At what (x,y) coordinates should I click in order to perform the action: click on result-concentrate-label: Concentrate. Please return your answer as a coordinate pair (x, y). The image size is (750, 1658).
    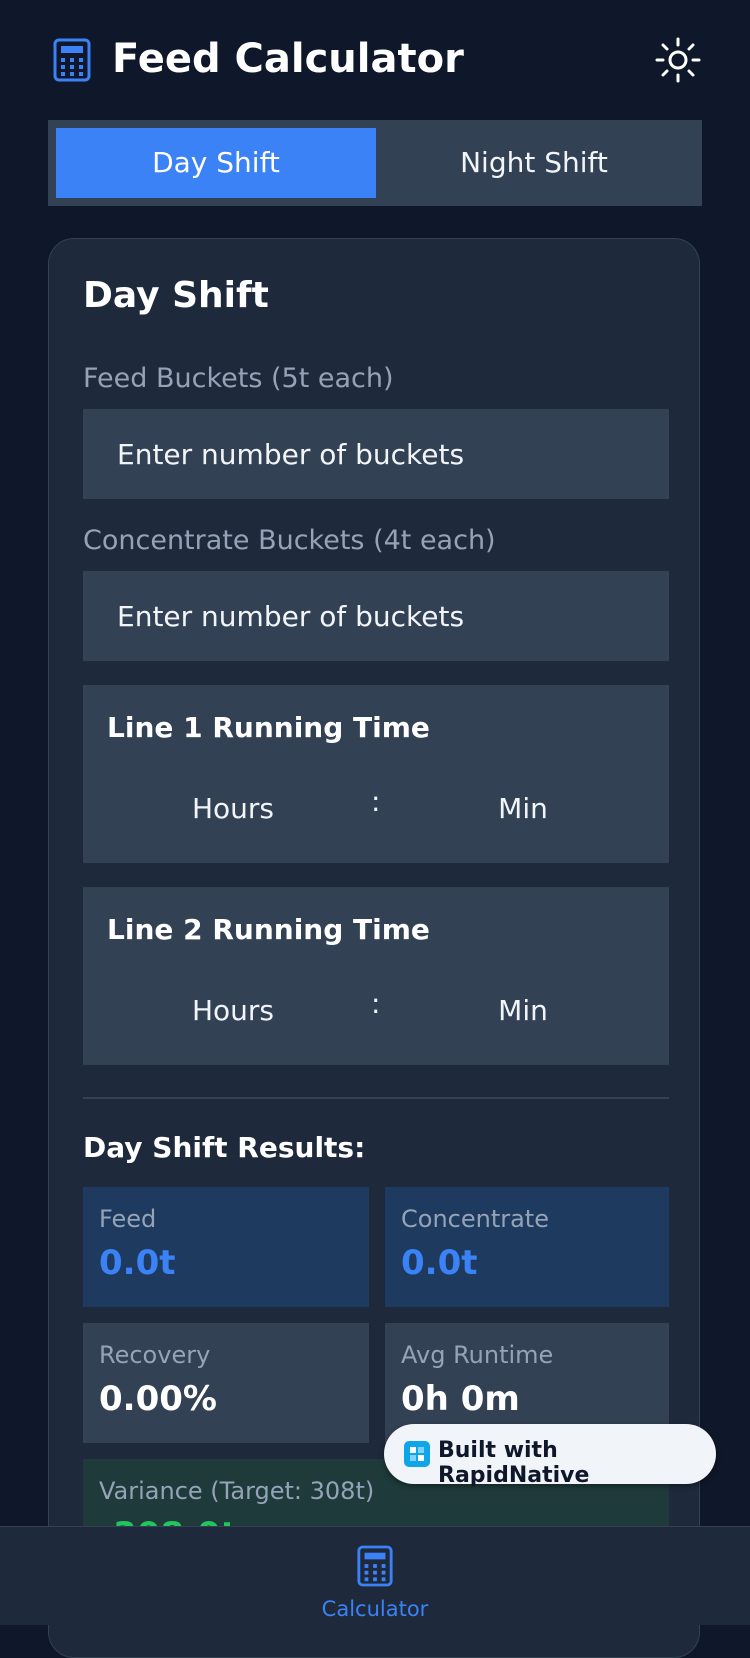
    Looking at the image, I should click on (475, 1219).